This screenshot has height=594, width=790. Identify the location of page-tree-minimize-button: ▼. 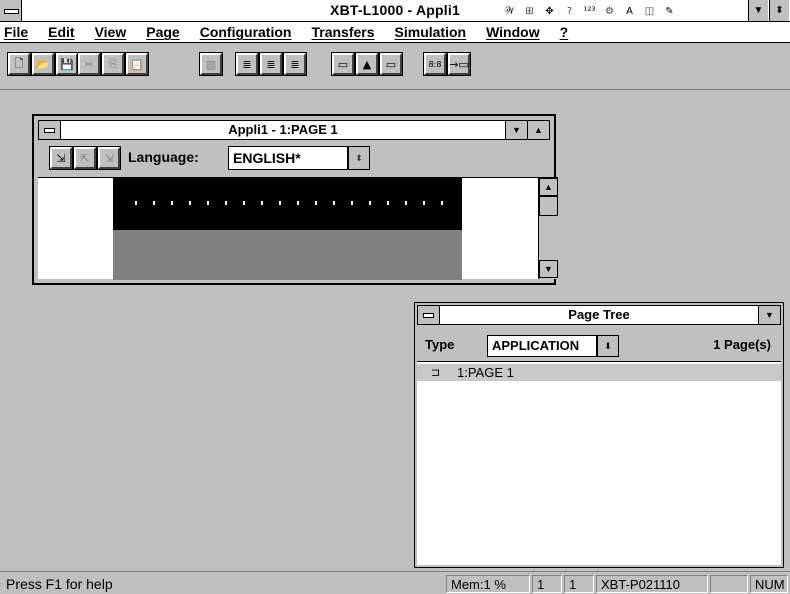
(769, 315).